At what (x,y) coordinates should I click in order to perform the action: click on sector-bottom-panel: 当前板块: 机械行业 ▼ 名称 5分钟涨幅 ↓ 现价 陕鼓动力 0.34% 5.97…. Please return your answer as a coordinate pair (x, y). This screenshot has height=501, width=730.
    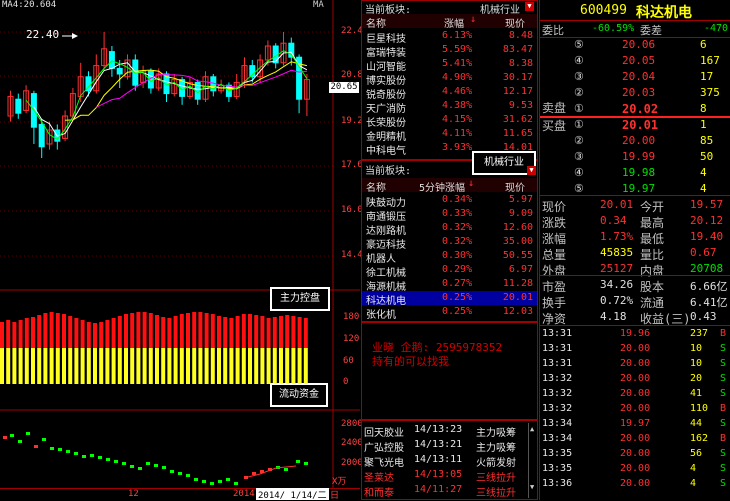
    Looking at the image, I should click on (449, 236).